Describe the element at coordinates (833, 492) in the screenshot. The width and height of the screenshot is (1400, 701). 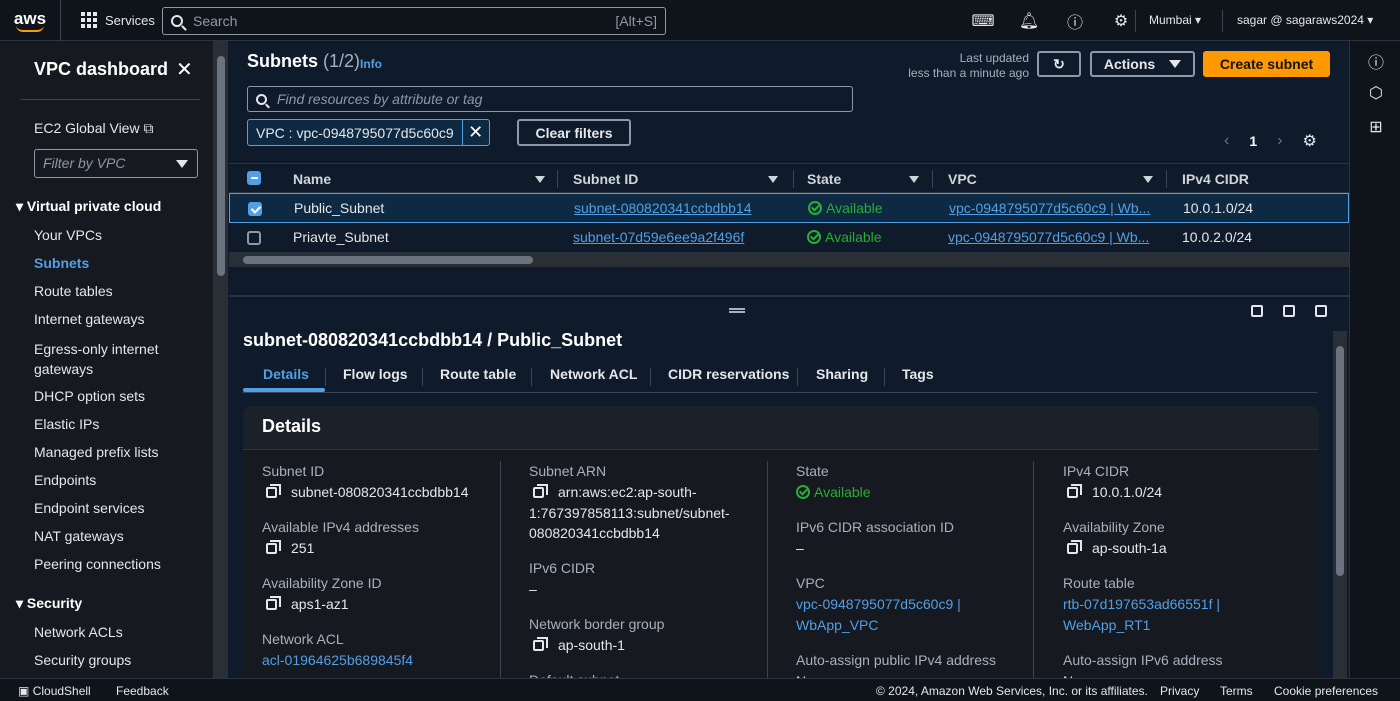
I see `field-state: Available` at that location.